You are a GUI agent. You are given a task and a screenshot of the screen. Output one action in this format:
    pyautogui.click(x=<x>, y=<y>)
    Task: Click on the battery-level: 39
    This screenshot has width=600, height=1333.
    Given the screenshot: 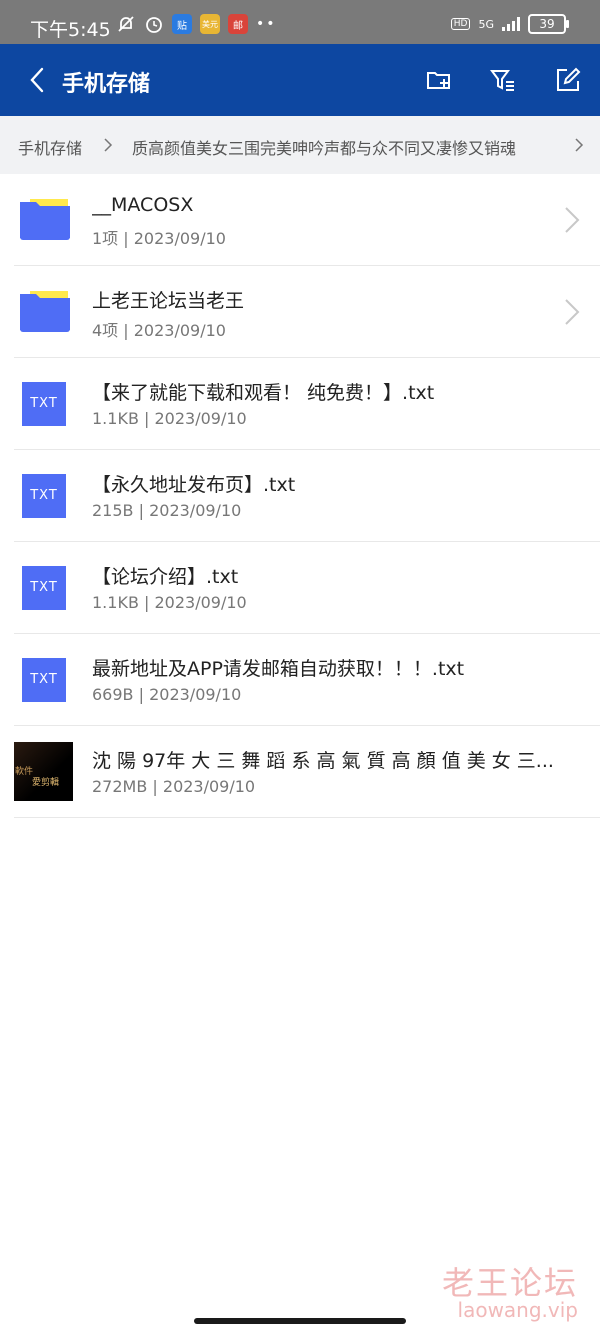 What is the action you would take?
    pyautogui.click(x=547, y=24)
    